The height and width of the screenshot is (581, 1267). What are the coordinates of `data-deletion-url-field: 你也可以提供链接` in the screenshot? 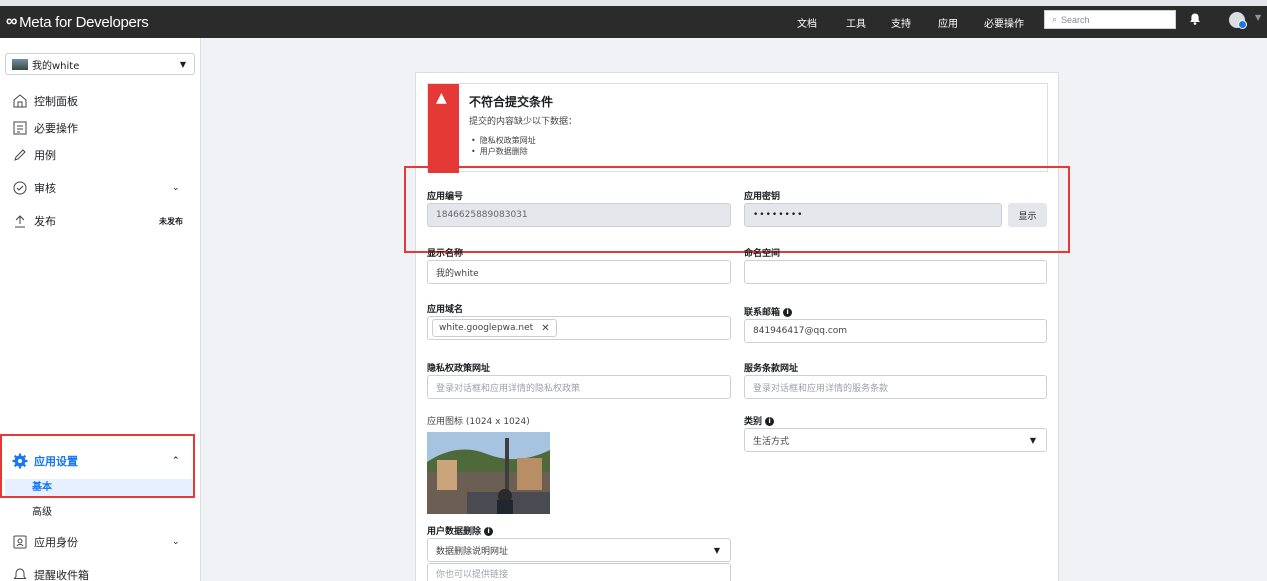 It's located at (579, 572).